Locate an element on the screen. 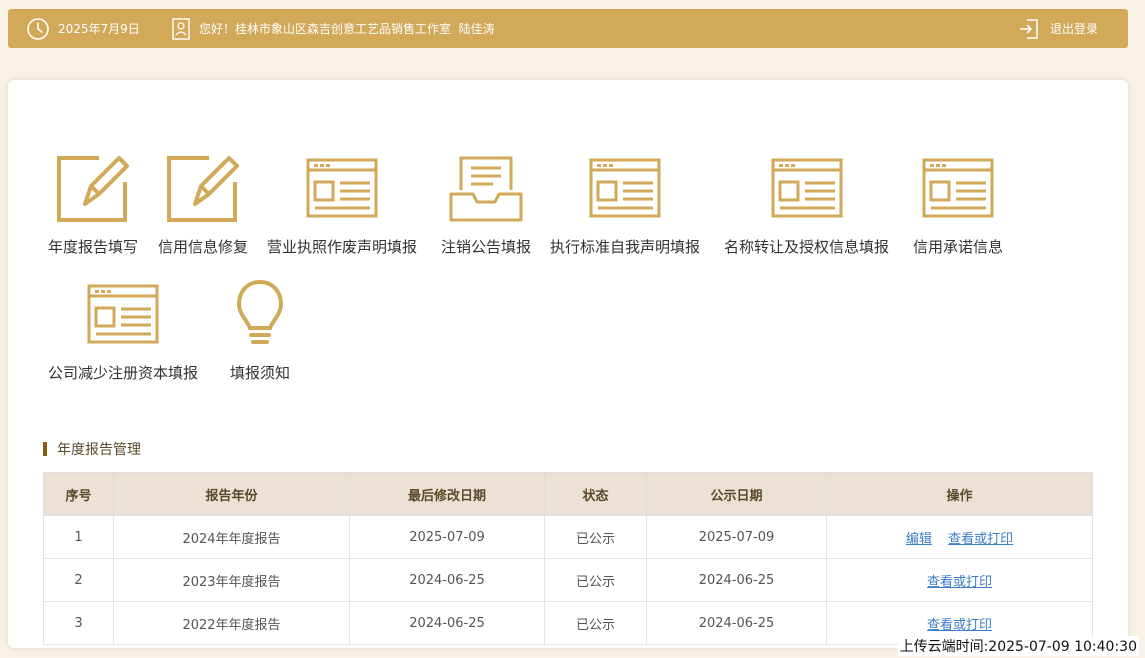  col-actions-header: 操作 is located at coordinates (959, 494).